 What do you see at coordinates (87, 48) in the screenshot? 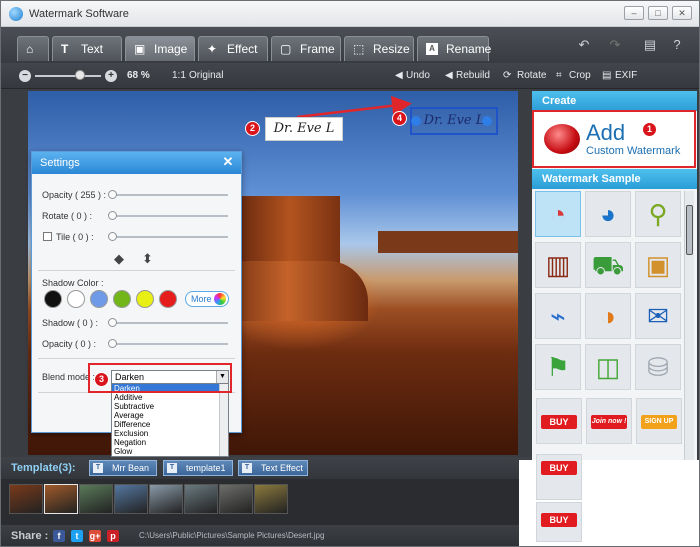
I see `tab-text: T Text` at bounding box center [87, 48].